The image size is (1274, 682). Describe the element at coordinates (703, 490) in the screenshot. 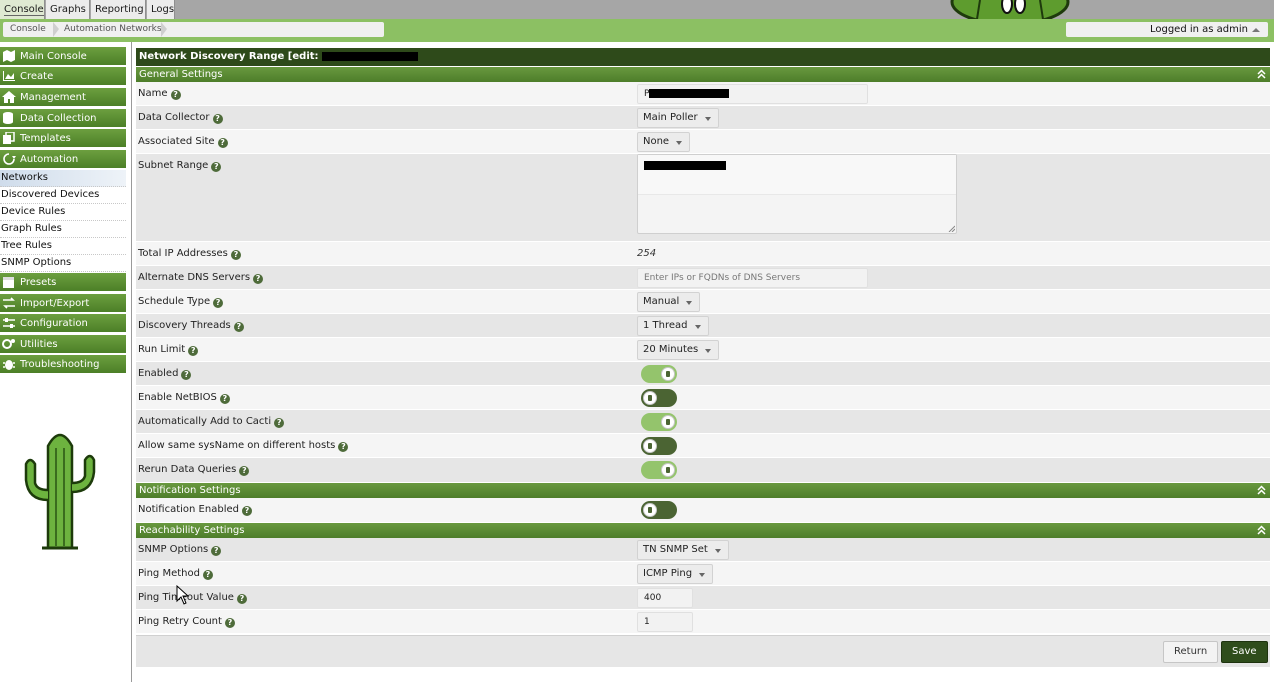

I see `section-notification-settings: Notification Settings` at that location.